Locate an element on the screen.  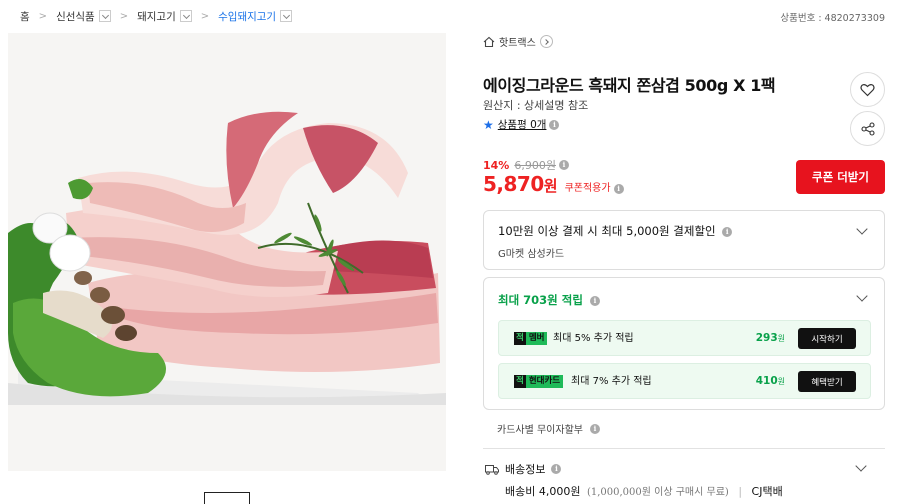
home-icon is located at coordinates (489, 41).